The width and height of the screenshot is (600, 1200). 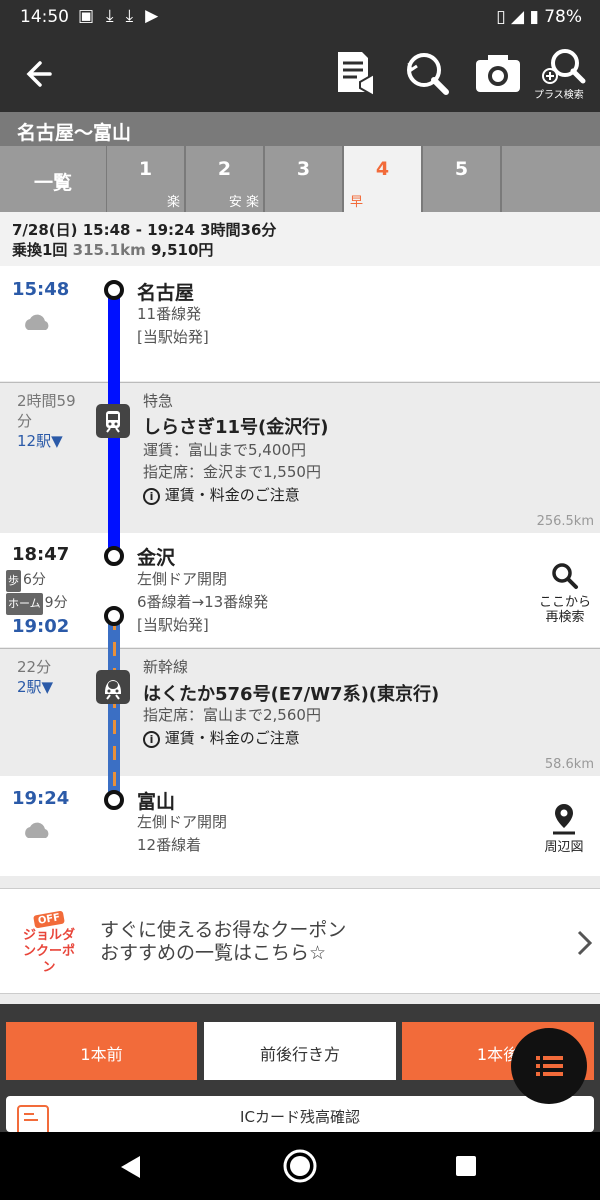 What do you see at coordinates (33, 1118) in the screenshot?
I see `ic-card-icon` at bounding box center [33, 1118].